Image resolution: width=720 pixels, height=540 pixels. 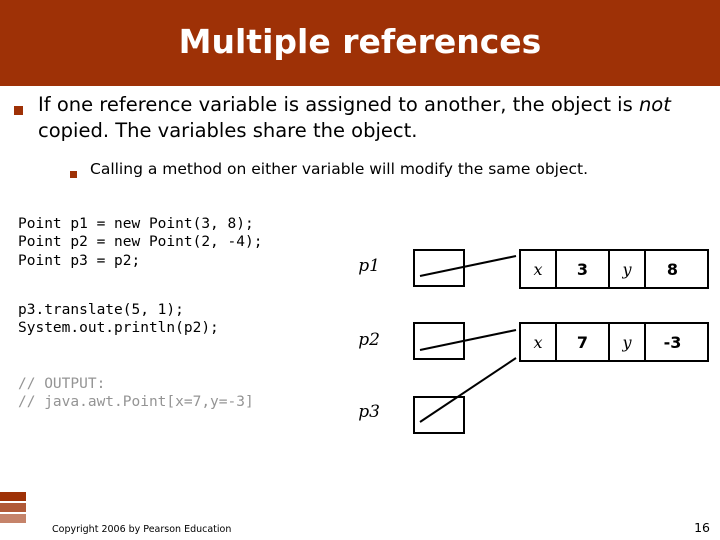 I want to click on point-object-1: x 3 y 8, so click(x=614, y=269).